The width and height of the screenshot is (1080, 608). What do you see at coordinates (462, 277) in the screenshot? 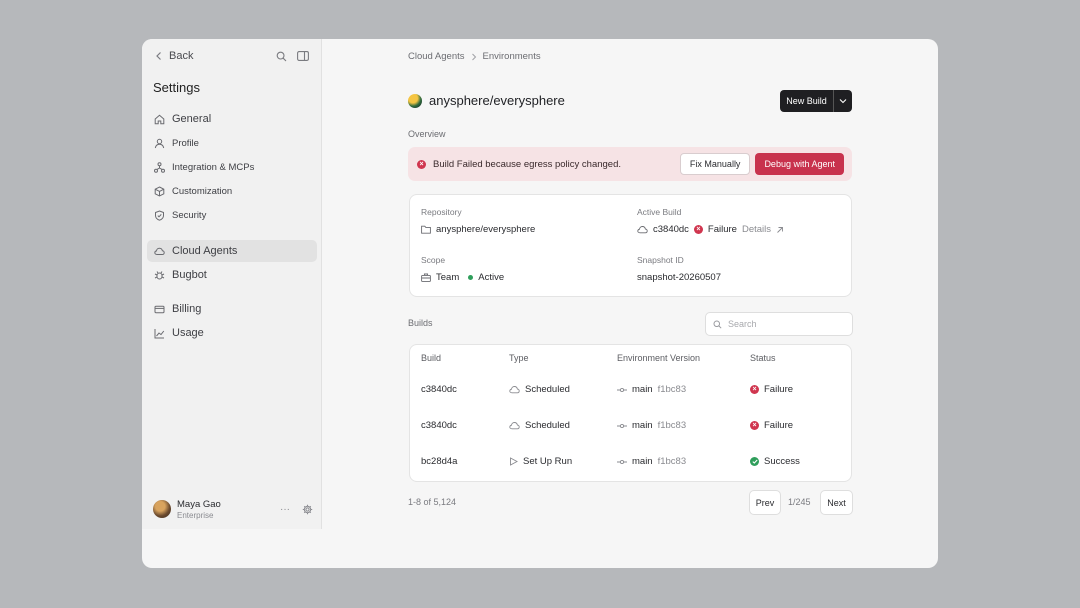
I see `scope-value-row: Team Active` at bounding box center [462, 277].